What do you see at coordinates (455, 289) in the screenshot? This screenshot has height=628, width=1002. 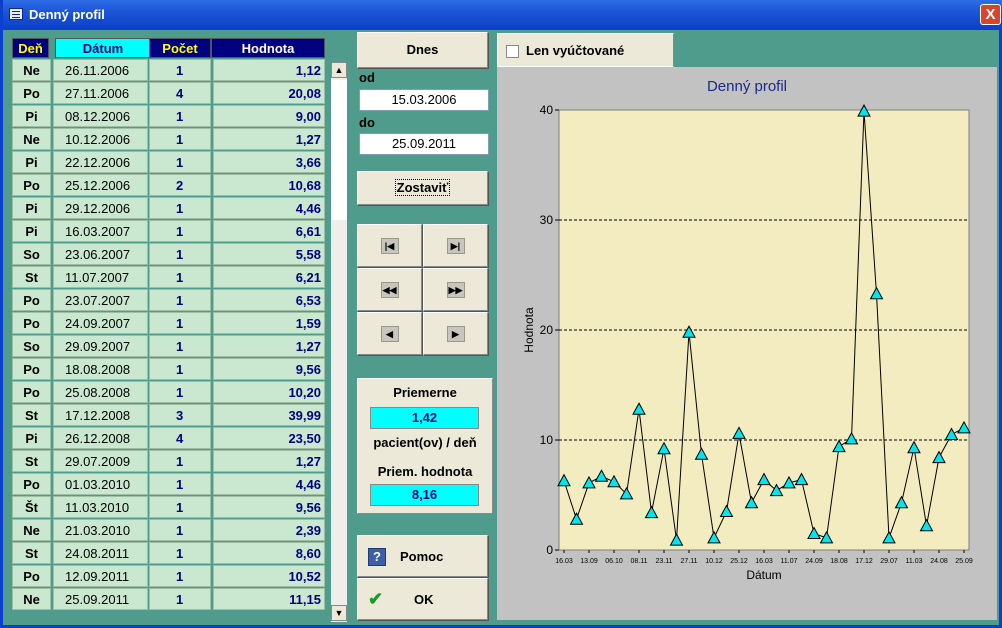 I see `page-forward-button: ▶▶` at bounding box center [455, 289].